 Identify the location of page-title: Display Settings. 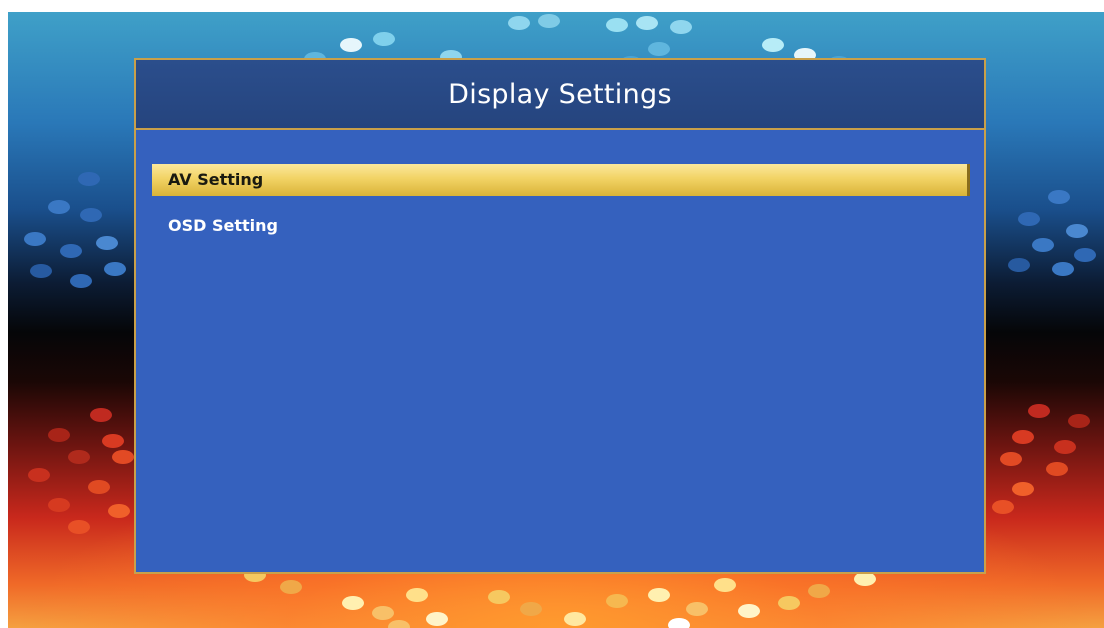
(560, 94).